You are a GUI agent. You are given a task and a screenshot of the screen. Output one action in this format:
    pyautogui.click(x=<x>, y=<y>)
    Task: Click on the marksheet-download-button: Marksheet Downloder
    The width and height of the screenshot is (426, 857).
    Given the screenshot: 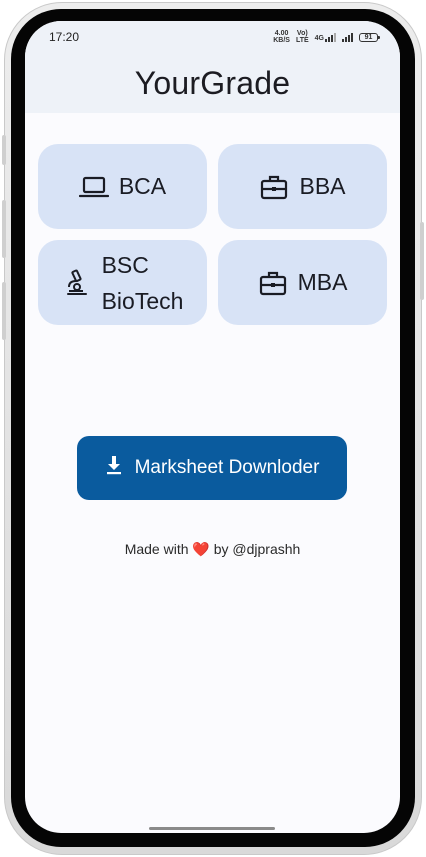 What is the action you would take?
    pyautogui.click(x=212, y=468)
    